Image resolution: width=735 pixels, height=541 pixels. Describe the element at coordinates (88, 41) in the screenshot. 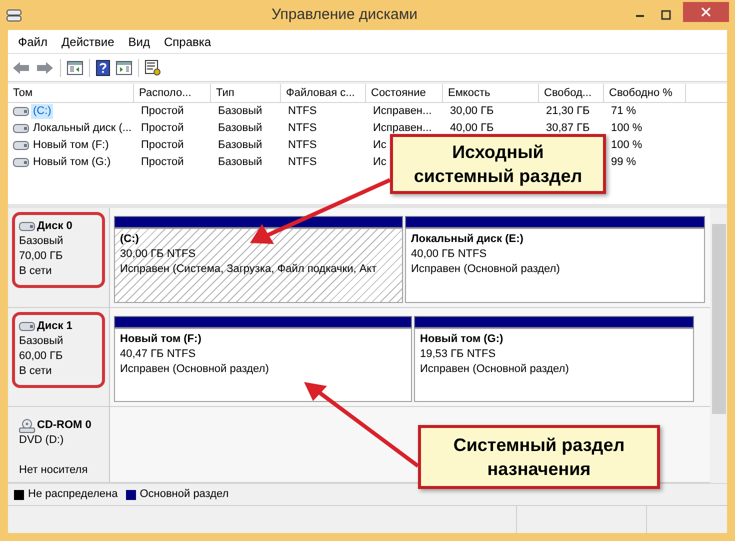

I see `menu-item: Действие` at that location.